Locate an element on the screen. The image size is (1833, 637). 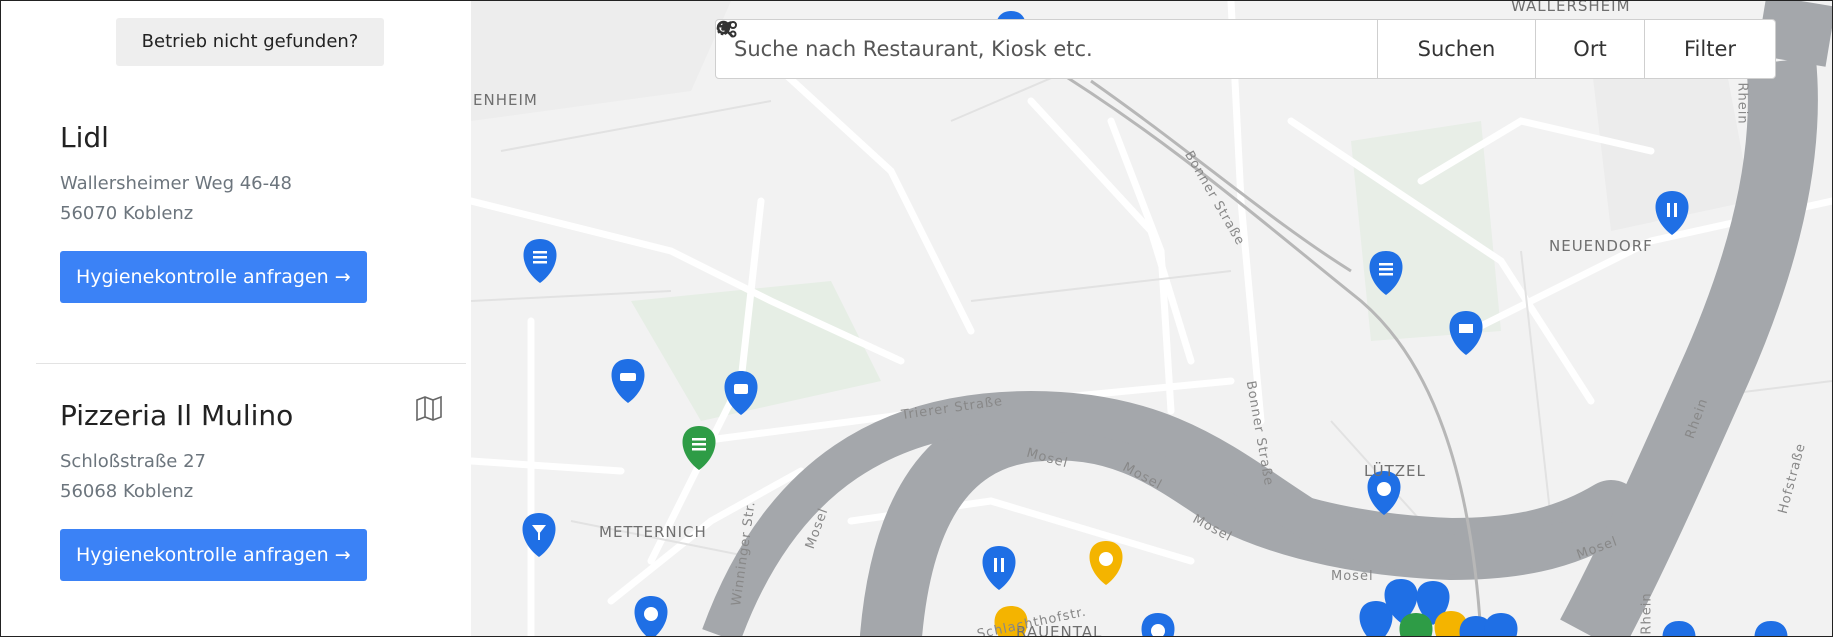
location-button-label: Ort is located at coordinates (1590, 49).